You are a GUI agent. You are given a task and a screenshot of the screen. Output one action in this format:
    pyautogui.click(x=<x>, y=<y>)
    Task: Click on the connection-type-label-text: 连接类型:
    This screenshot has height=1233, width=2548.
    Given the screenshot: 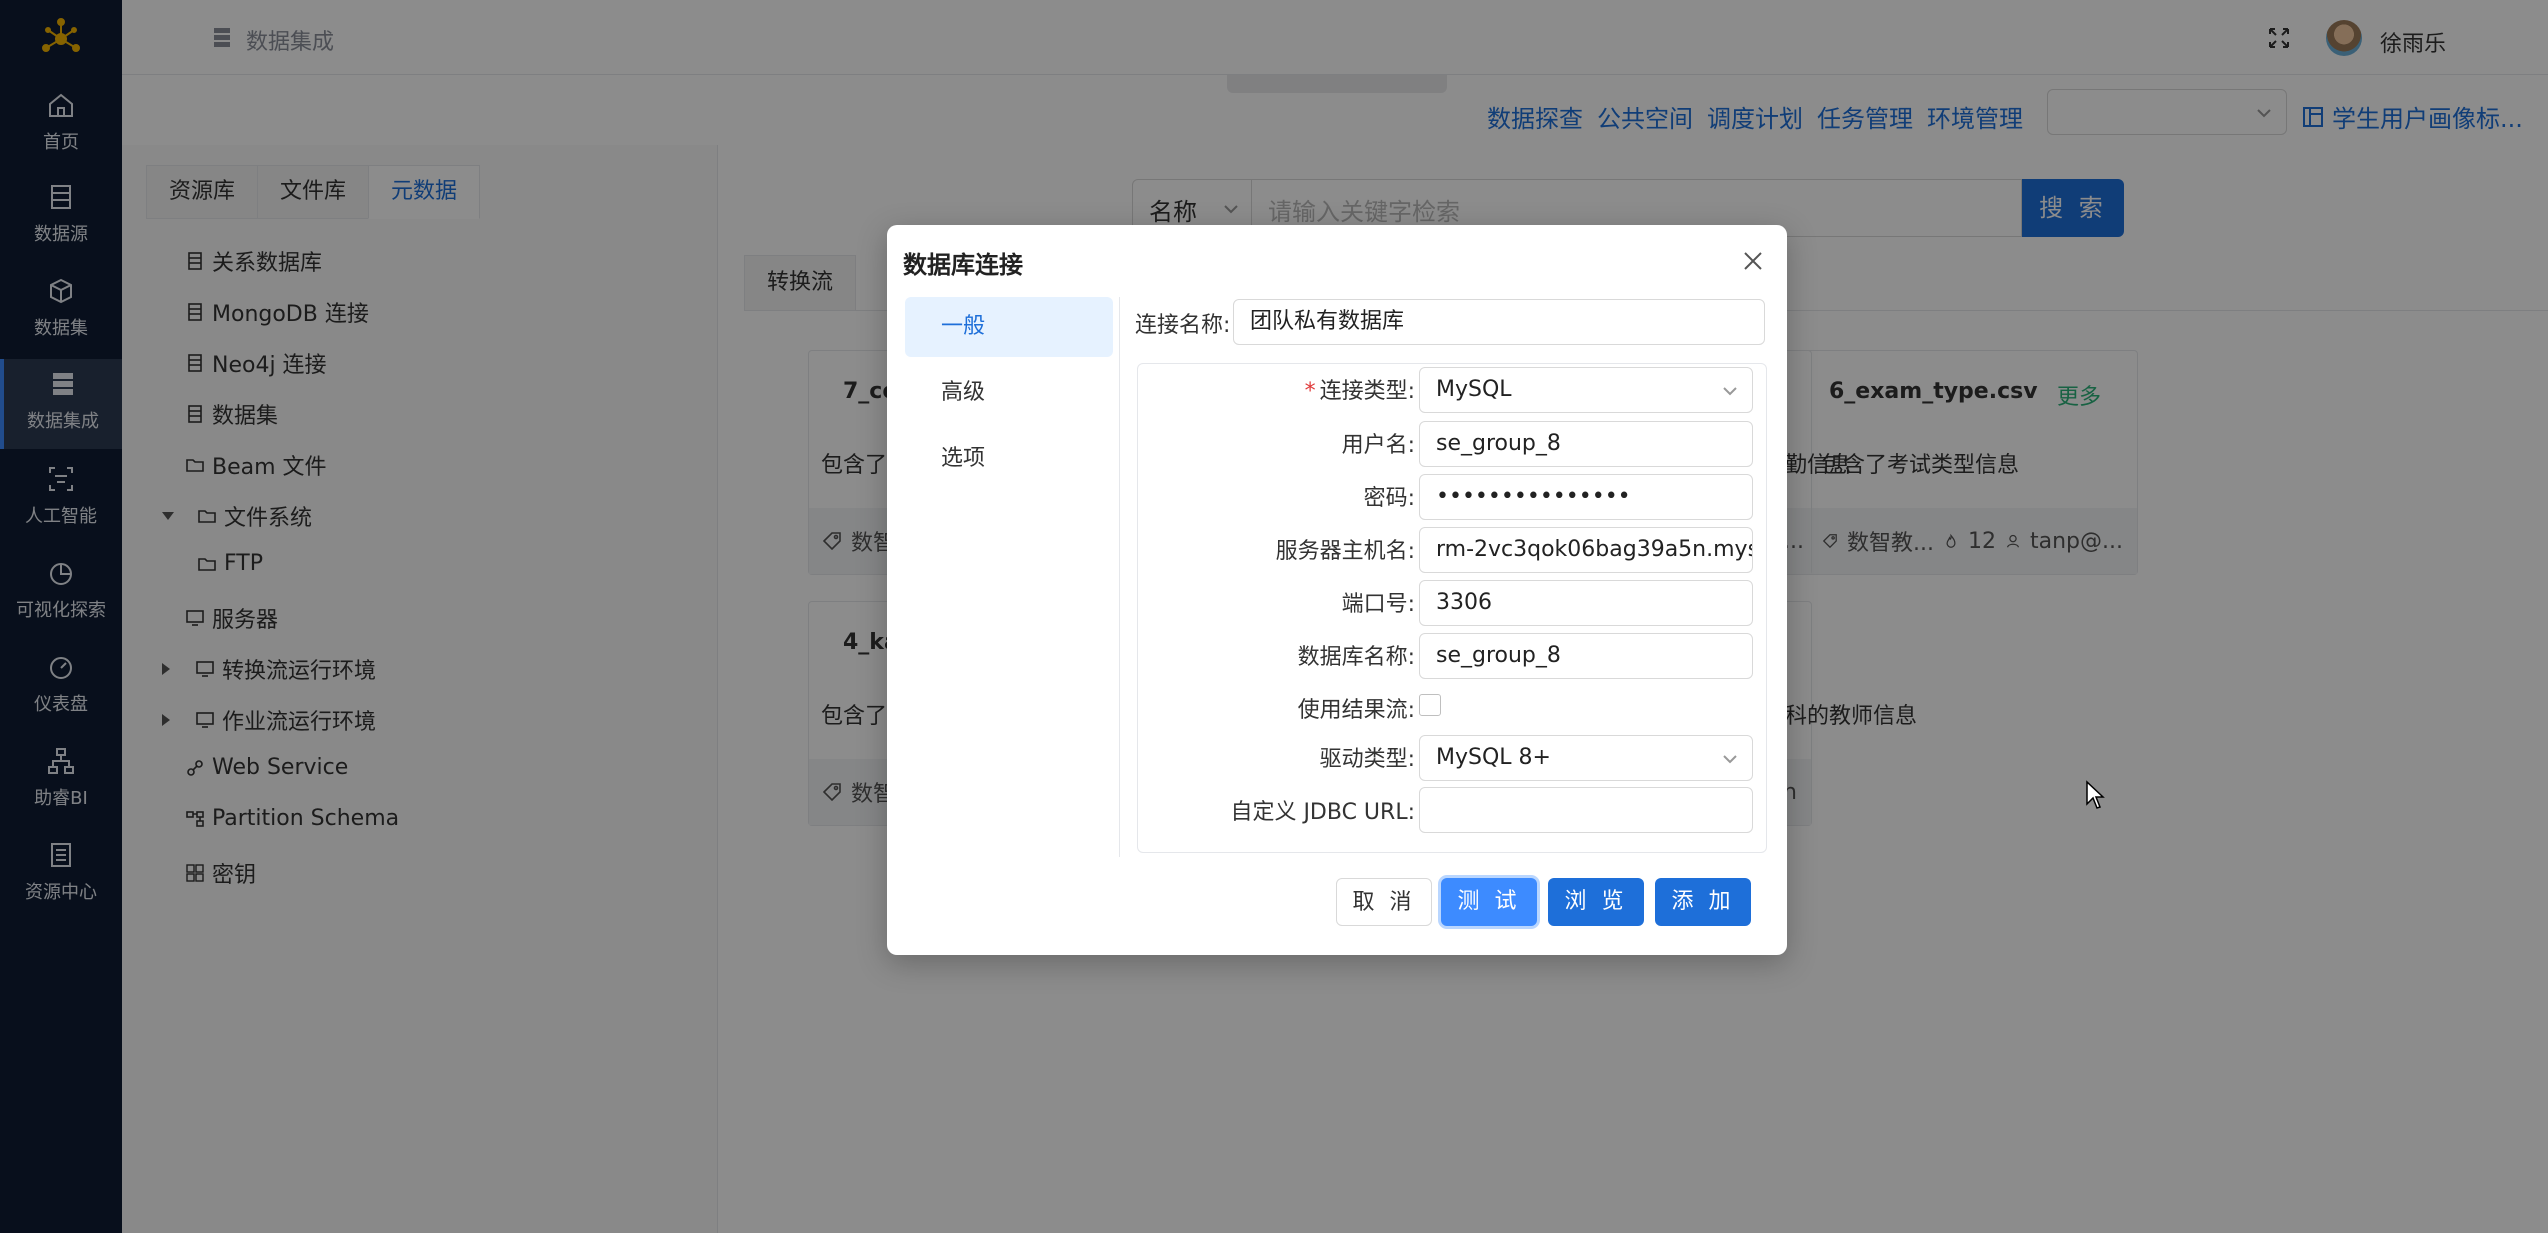 What is the action you would take?
    pyautogui.click(x=1367, y=391)
    